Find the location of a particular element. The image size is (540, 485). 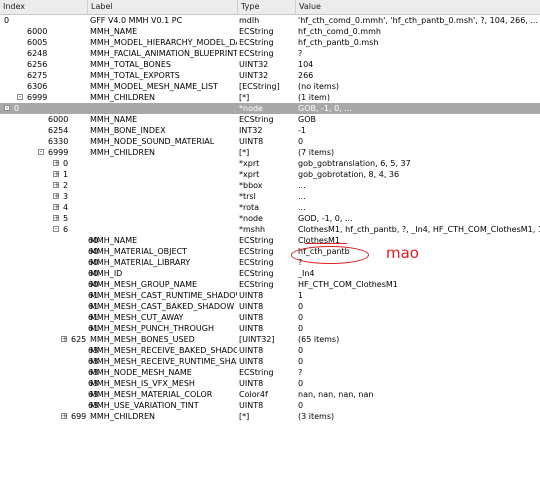

column-header-type: Type is located at coordinates (267, 7).